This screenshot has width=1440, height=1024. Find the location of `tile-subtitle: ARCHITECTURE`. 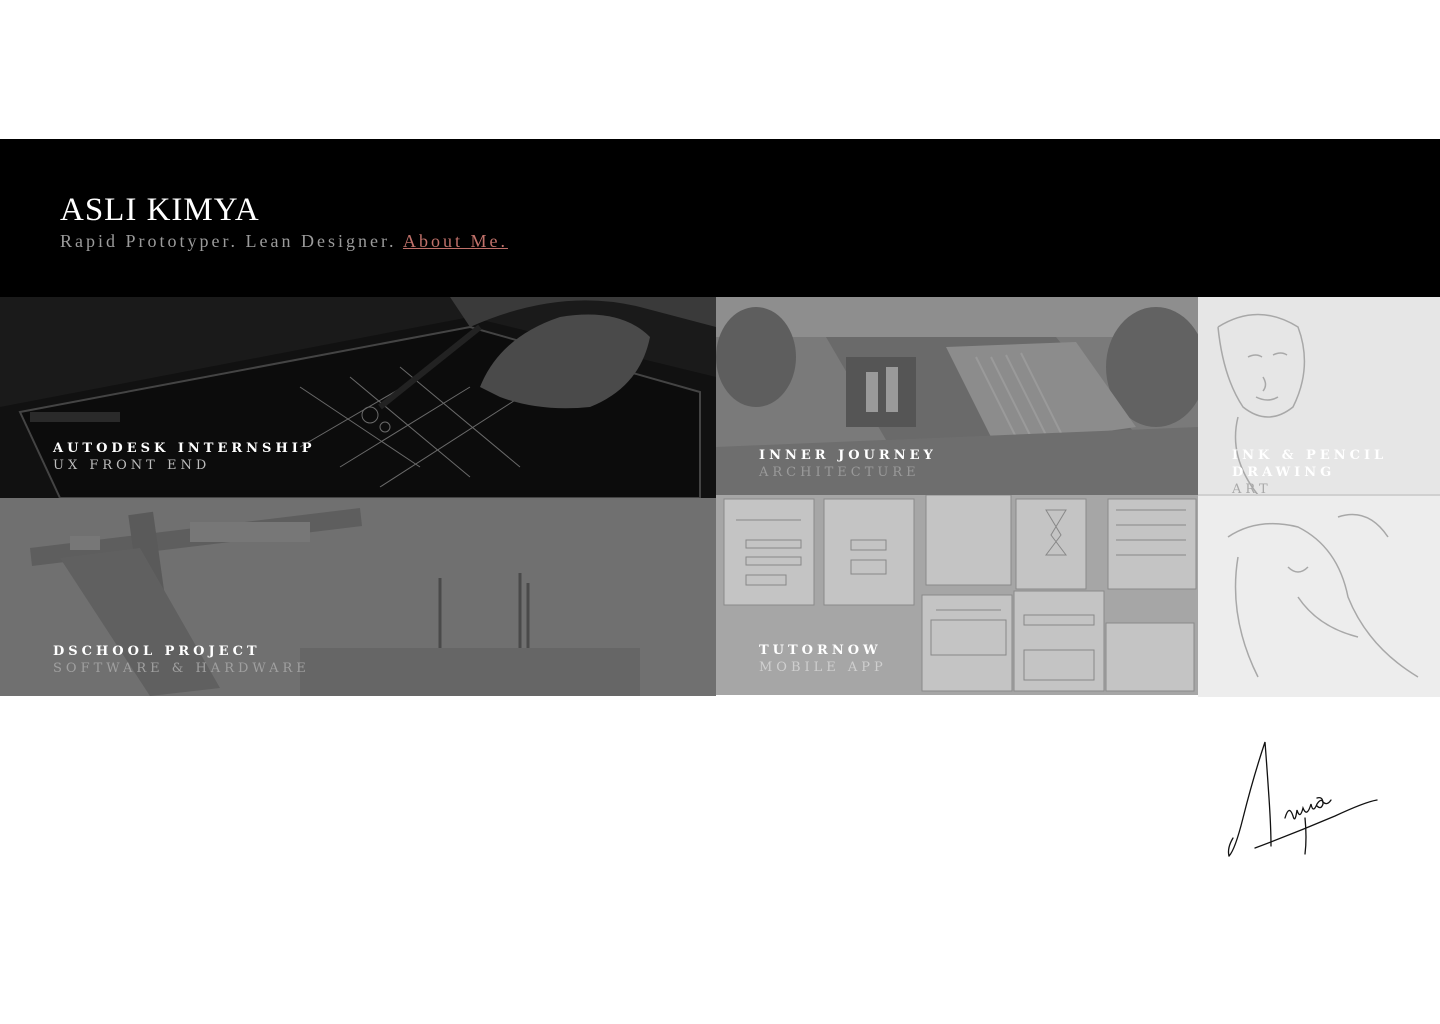

tile-subtitle: ARCHITECTURE is located at coordinates (839, 472).